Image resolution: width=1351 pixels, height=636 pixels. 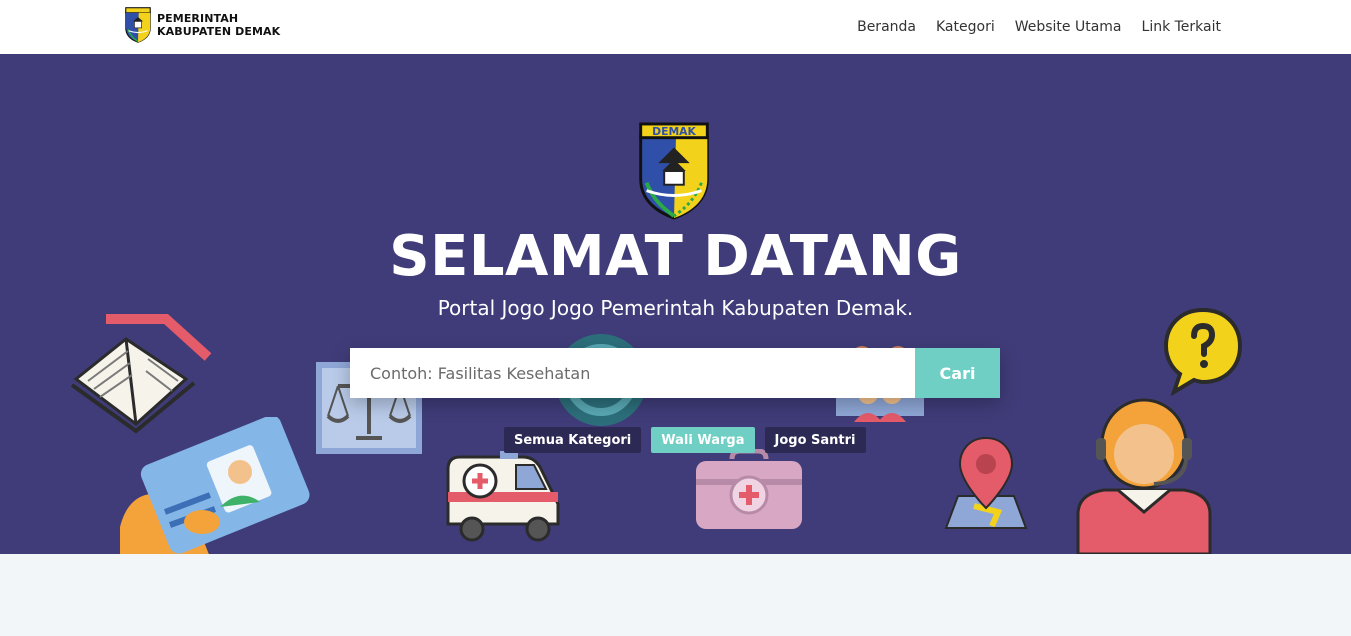 I want to click on hero-title: SELAMAT DATANG, so click(x=675, y=256).